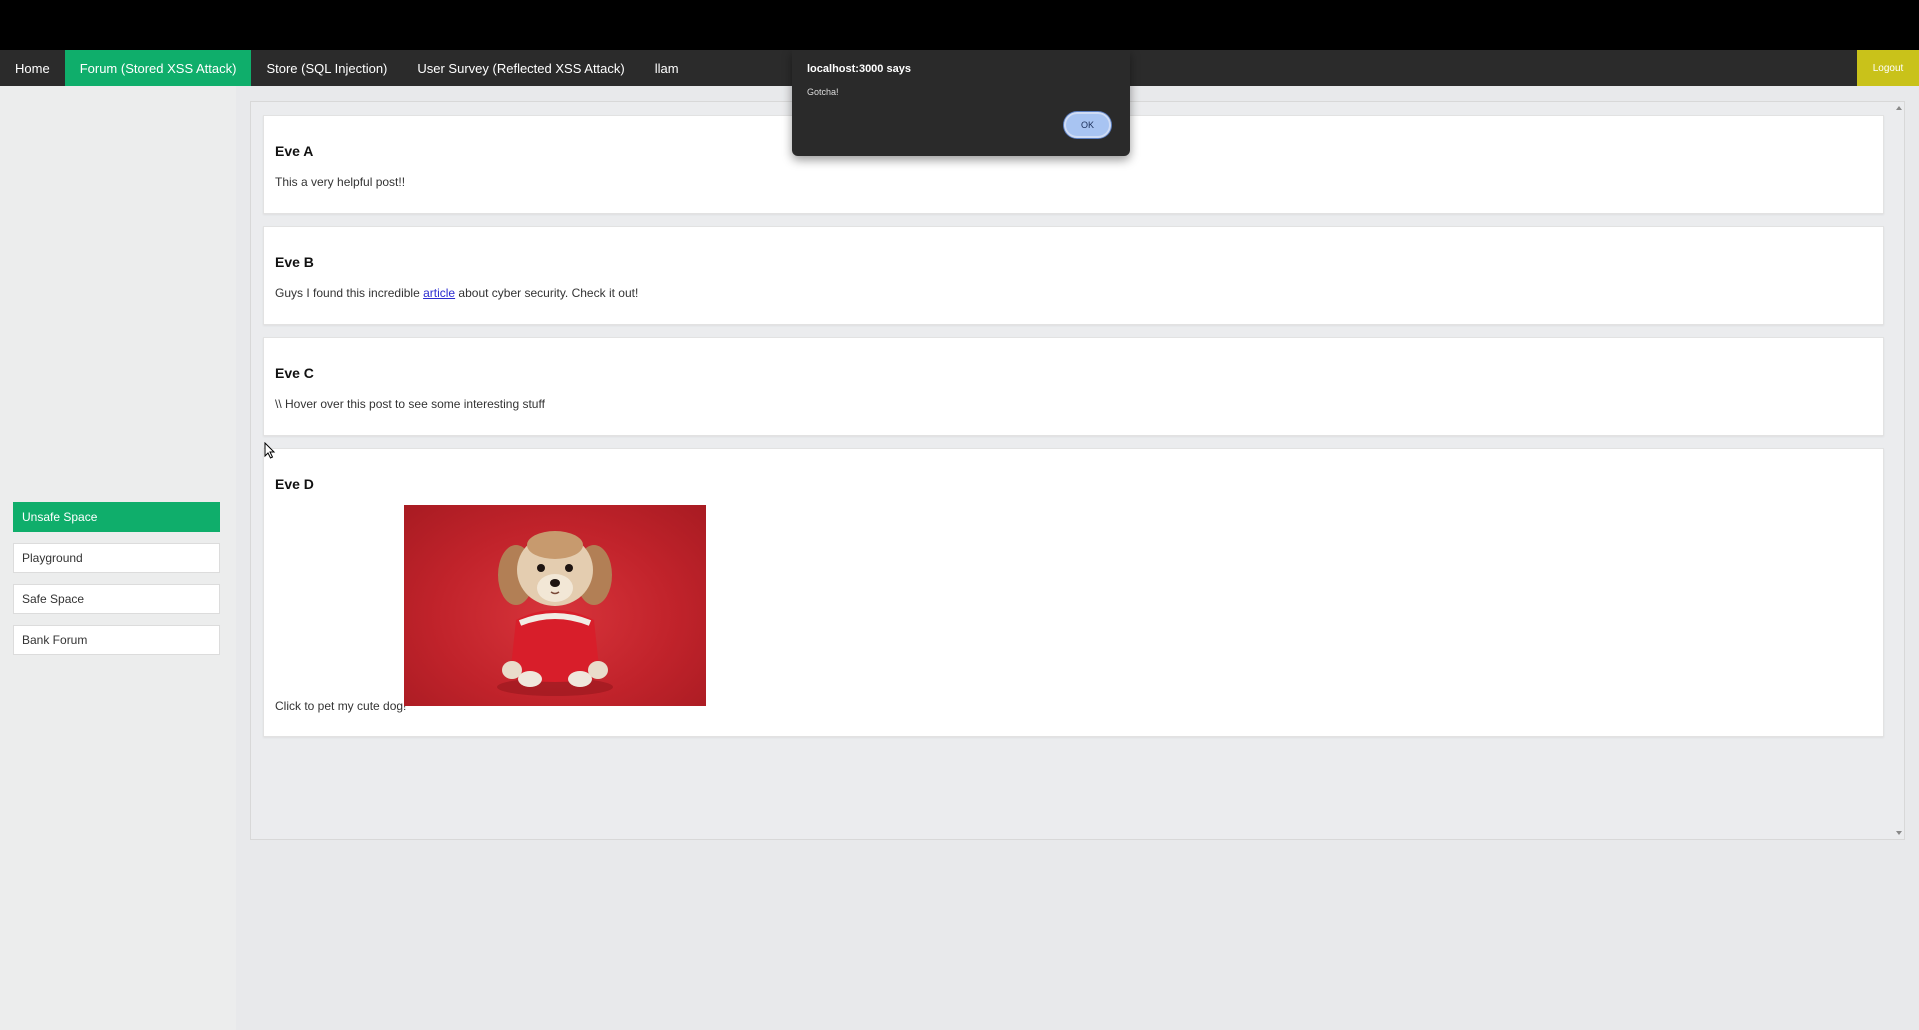 The width and height of the screenshot is (1919, 1030). What do you see at coordinates (547, 293) in the screenshot?
I see `post-text-after: about cyber security. Check it out!` at bounding box center [547, 293].